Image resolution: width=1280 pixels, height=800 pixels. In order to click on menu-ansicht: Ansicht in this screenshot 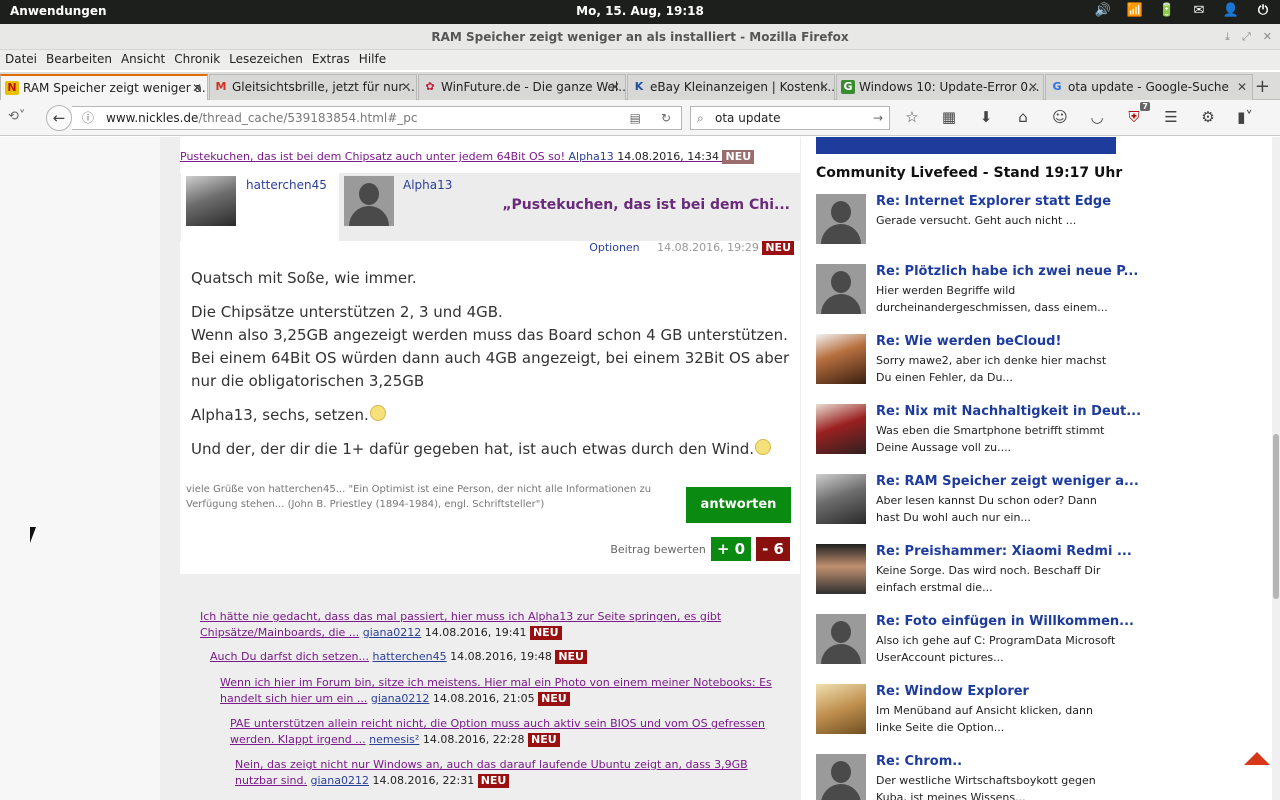, I will do `click(143, 60)`.